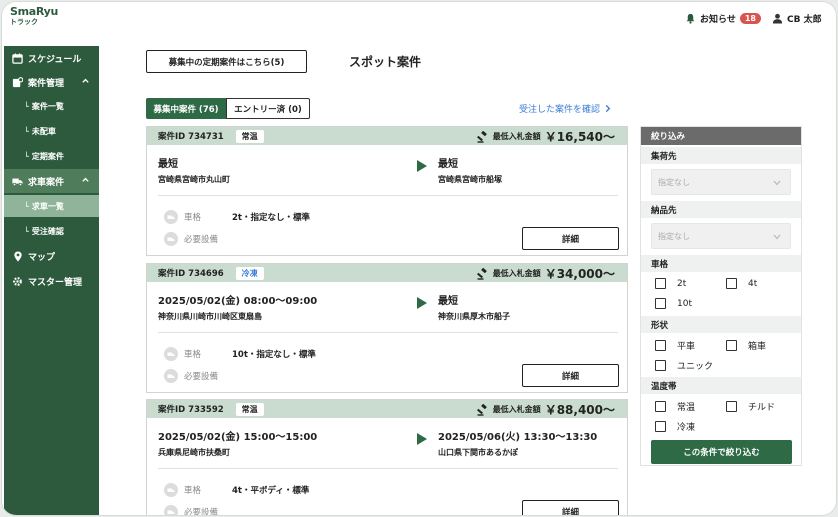  What do you see at coordinates (194, 170) in the screenshot?
I see `pickup-info: 最短 宮崎県宮崎市丸山町` at bounding box center [194, 170].